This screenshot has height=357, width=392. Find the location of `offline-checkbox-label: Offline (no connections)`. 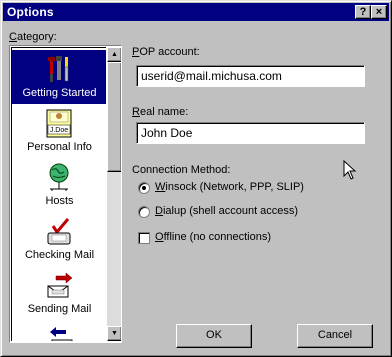

offline-checkbox-label: Offline (no connections) is located at coordinates (213, 237).